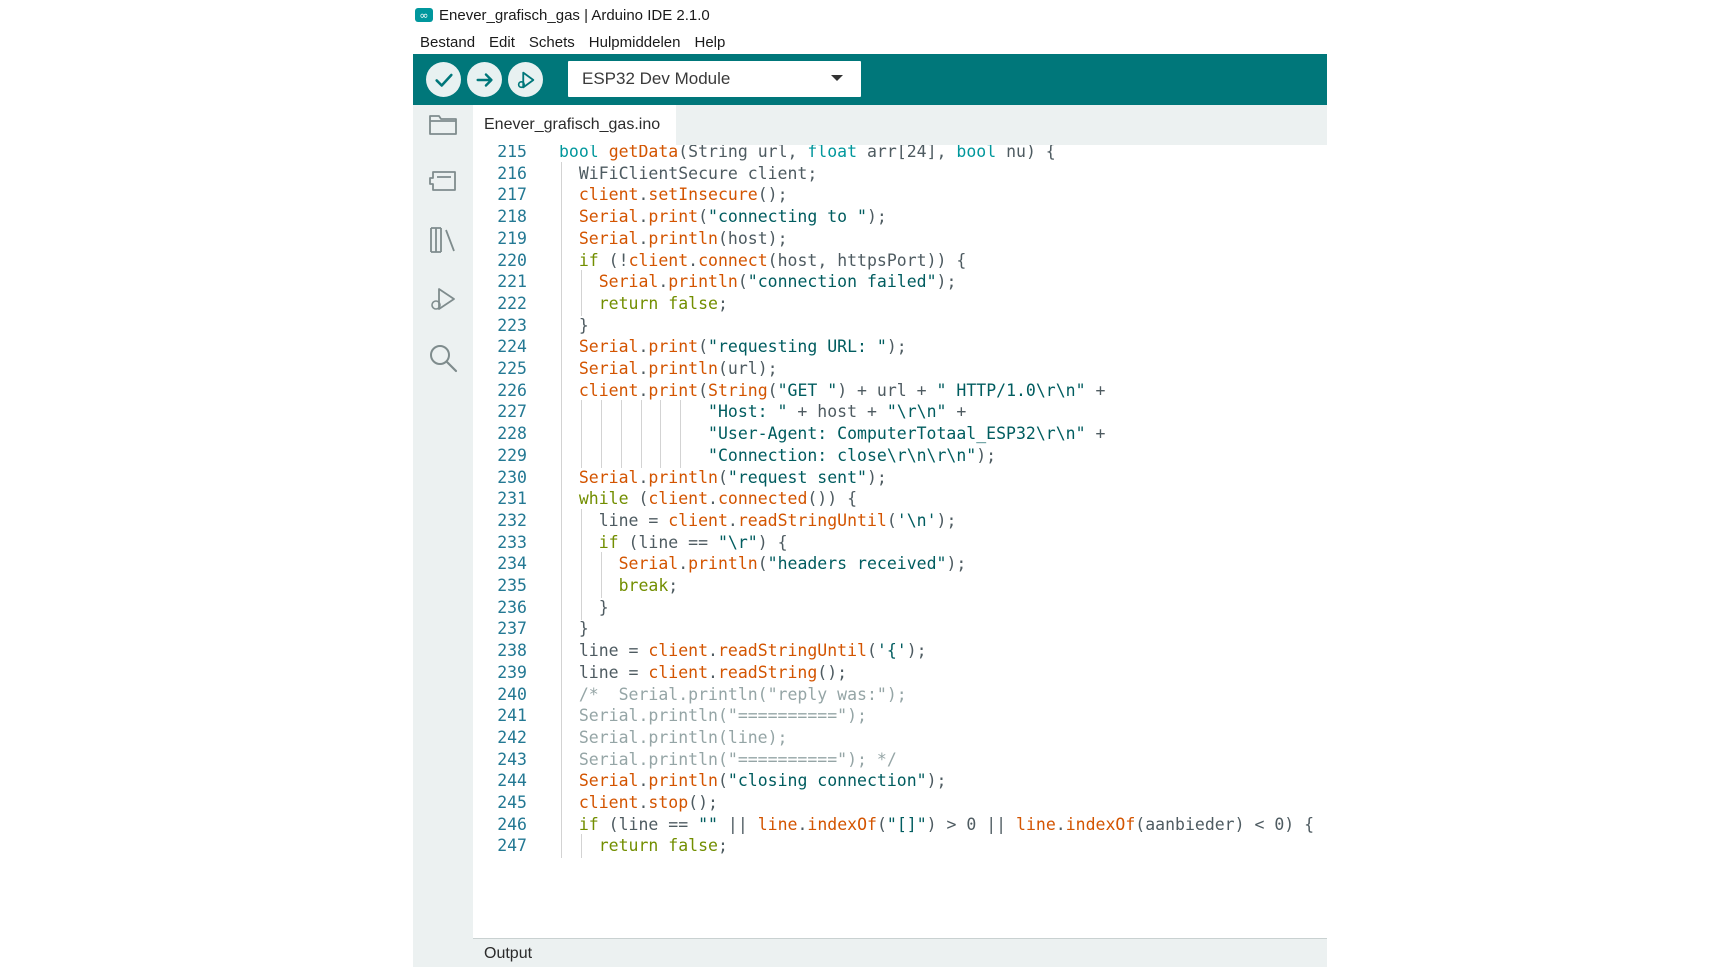 The height and width of the screenshot is (967, 1719). What do you see at coordinates (424, 15) in the screenshot?
I see `arduino-logo-icon: ∞` at bounding box center [424, 15].